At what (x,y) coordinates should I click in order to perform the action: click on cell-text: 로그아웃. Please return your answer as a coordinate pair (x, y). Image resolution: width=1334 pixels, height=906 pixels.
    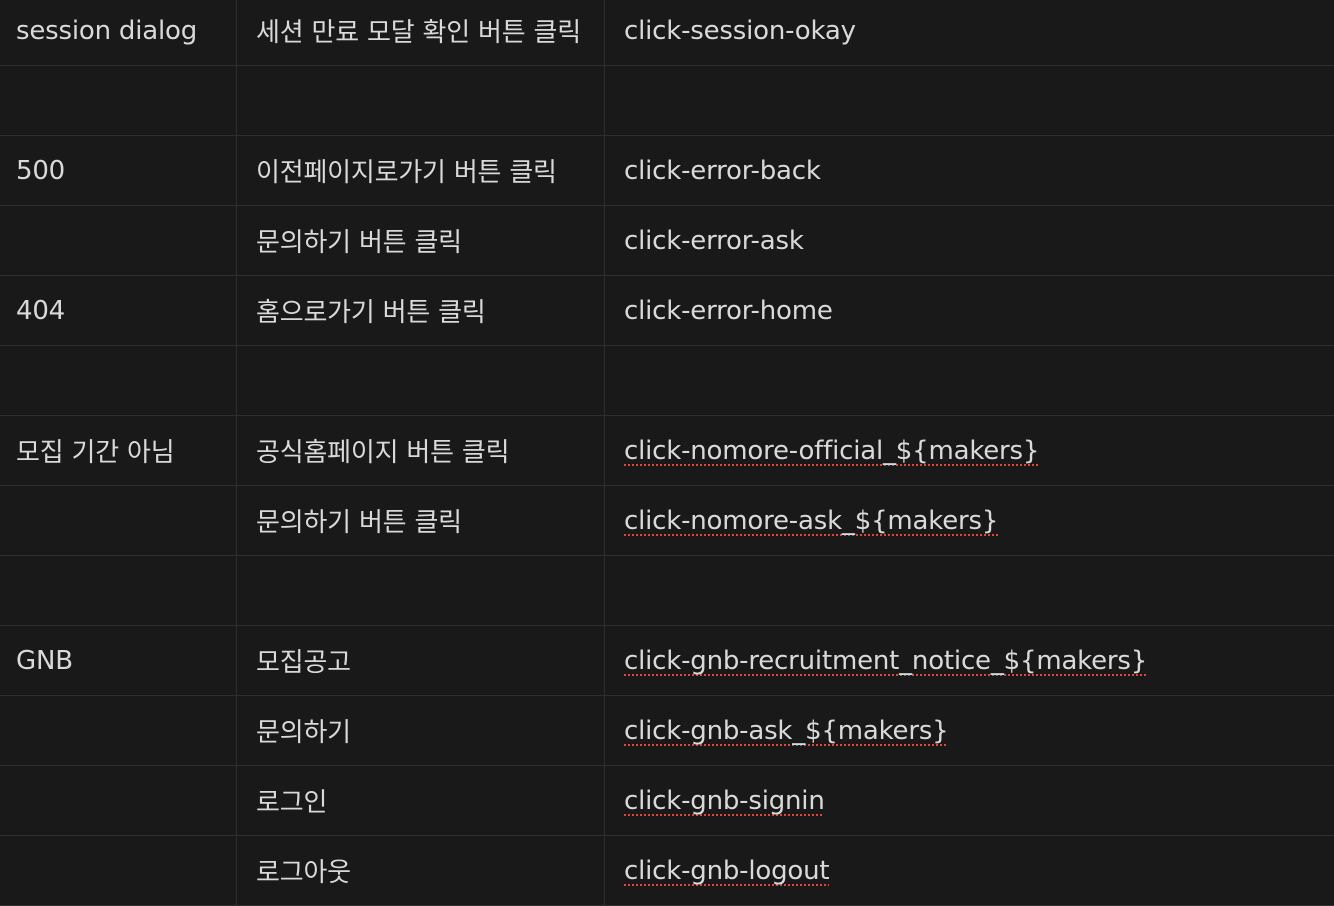
    Looking at the image, I should click on (303, 873).